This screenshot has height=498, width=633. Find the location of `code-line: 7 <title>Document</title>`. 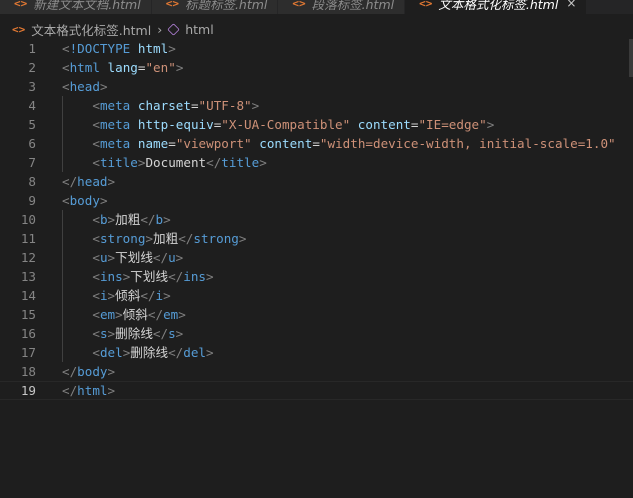

code-line: 7 <title>Document</title> is located at coordinates (316, 162).